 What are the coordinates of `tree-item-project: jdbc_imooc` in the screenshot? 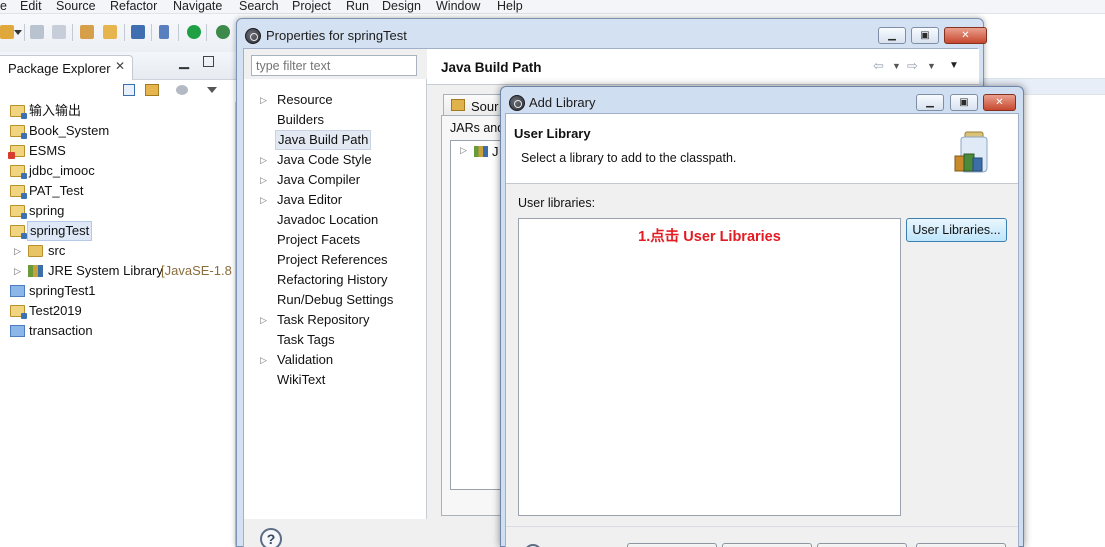 It's located at (118, 171).